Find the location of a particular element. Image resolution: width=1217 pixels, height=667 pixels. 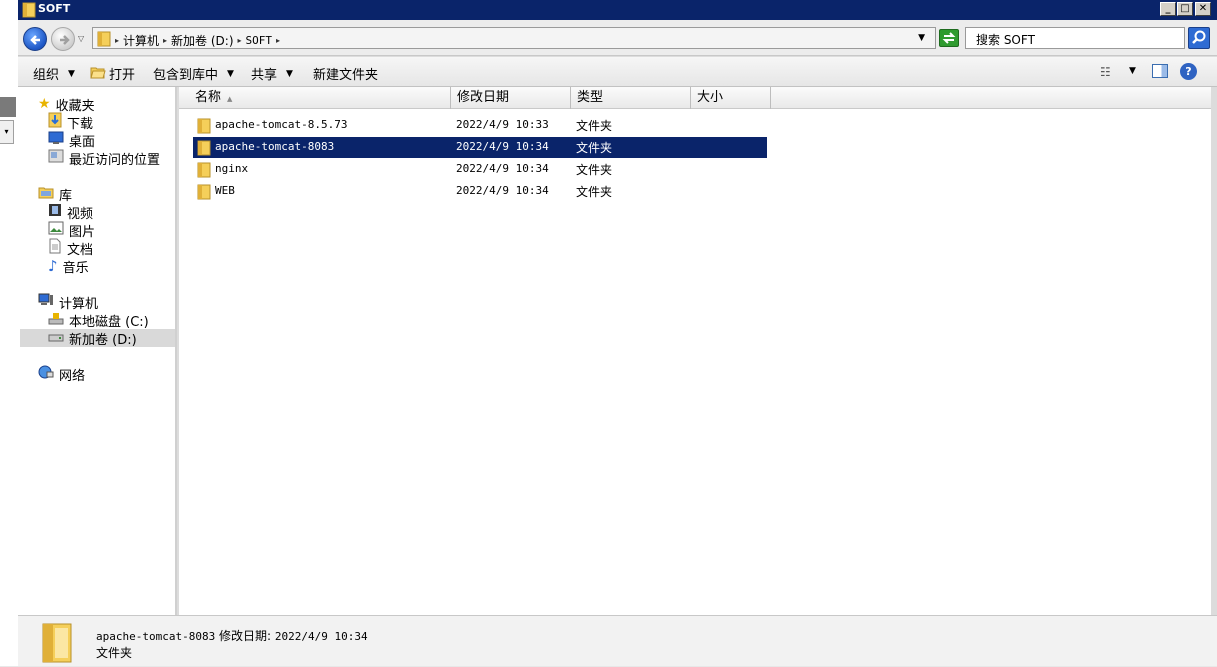

refresh-icon is located at coordinates (949, 38).